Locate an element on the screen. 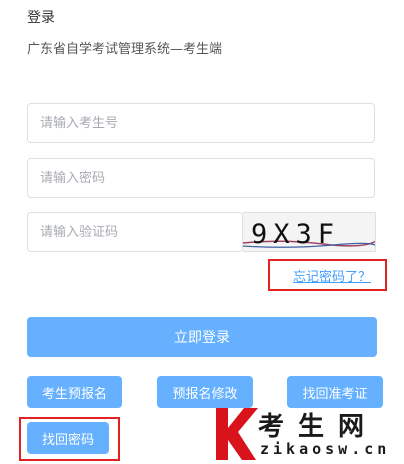 This screenshot has width=404, height=464. exam-number-input is located at coordinates (201, 123).